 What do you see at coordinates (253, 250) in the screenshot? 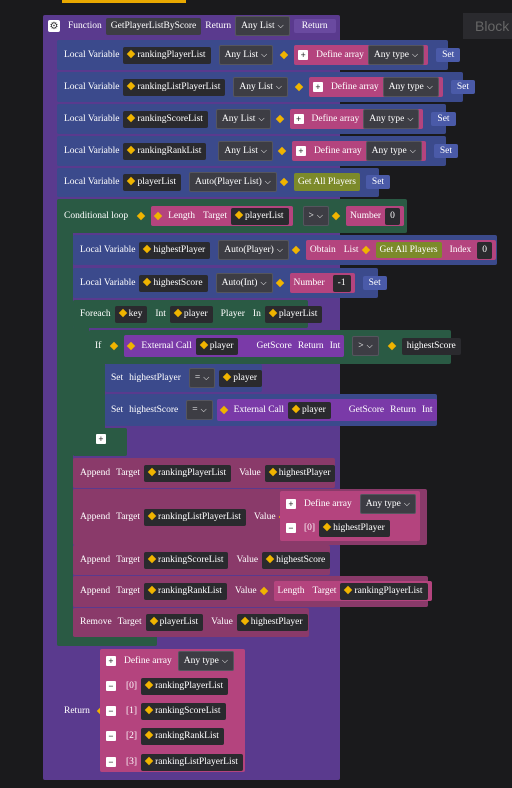
I see `local-var-type: Auto(Player) ⌵` at bounding box center [253, 250].